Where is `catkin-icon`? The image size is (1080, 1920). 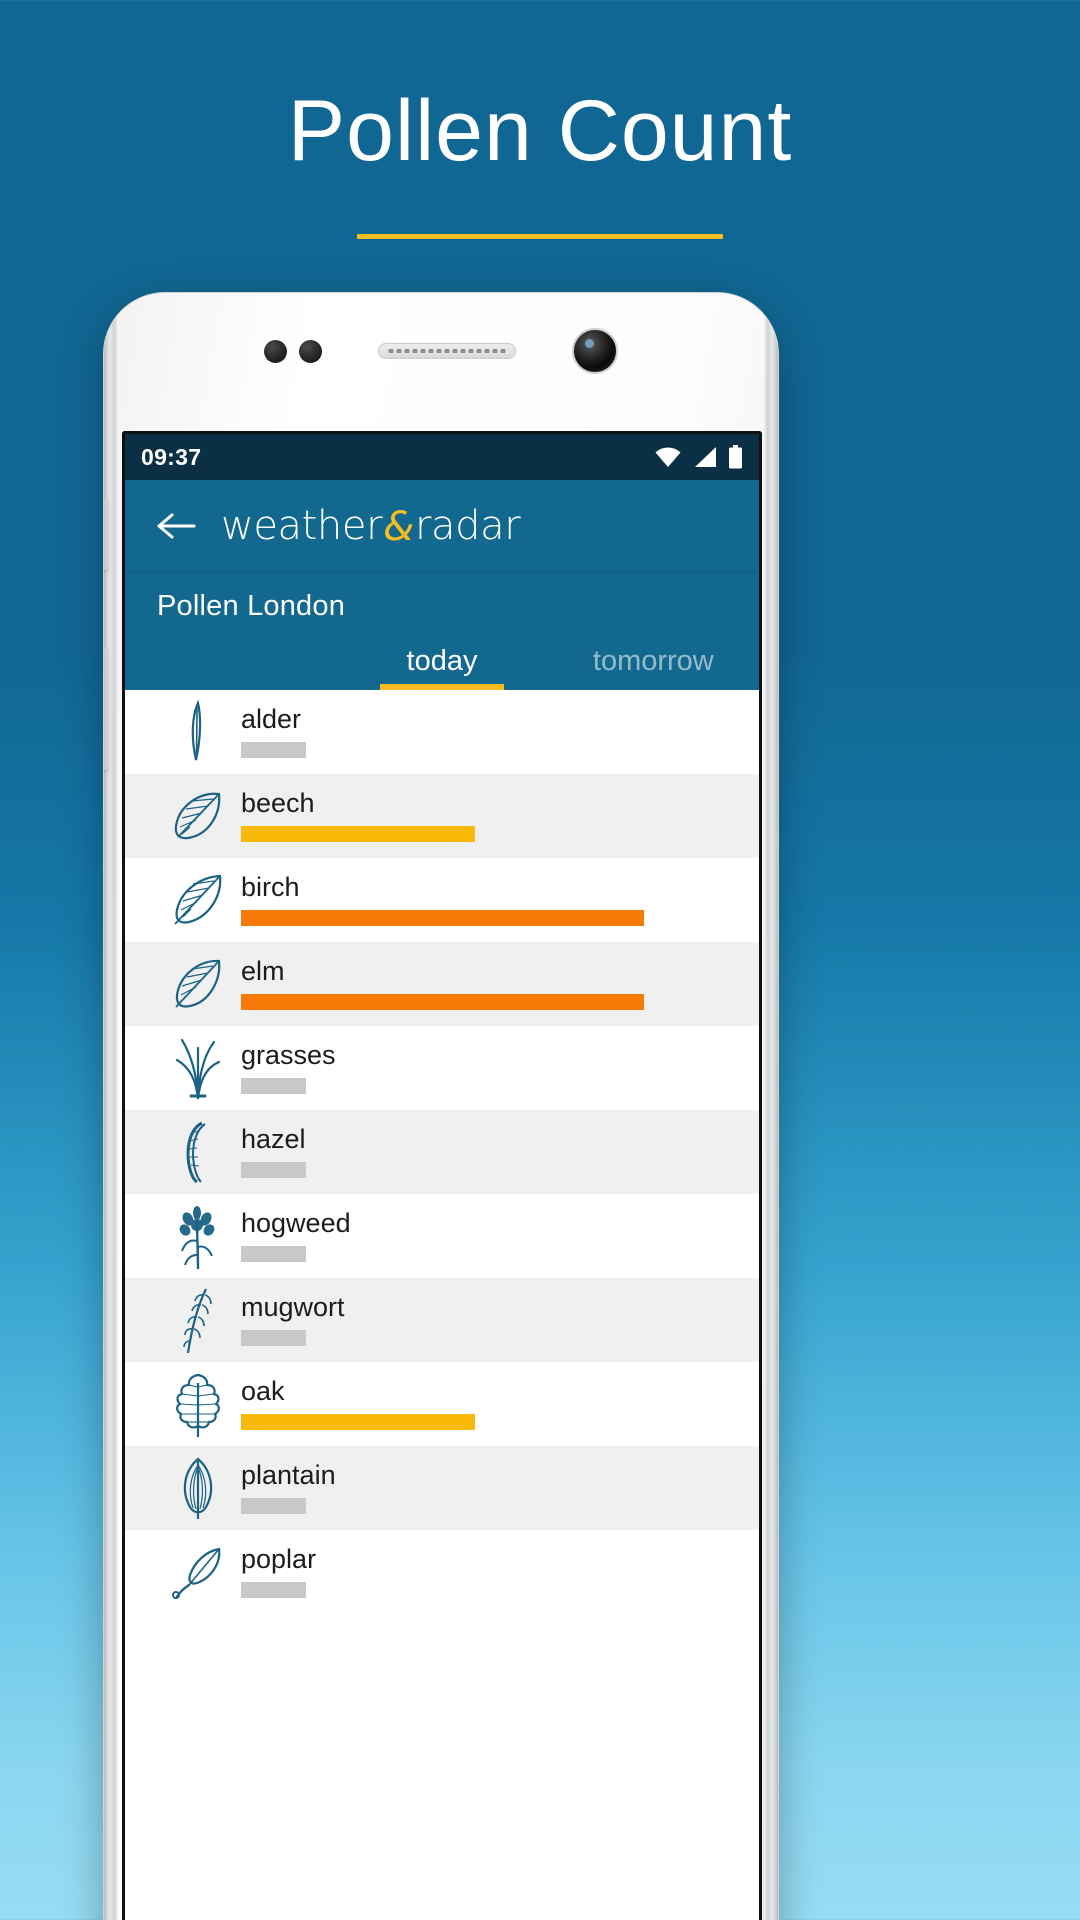 catkin-icon is located at coordinates (198, 732).